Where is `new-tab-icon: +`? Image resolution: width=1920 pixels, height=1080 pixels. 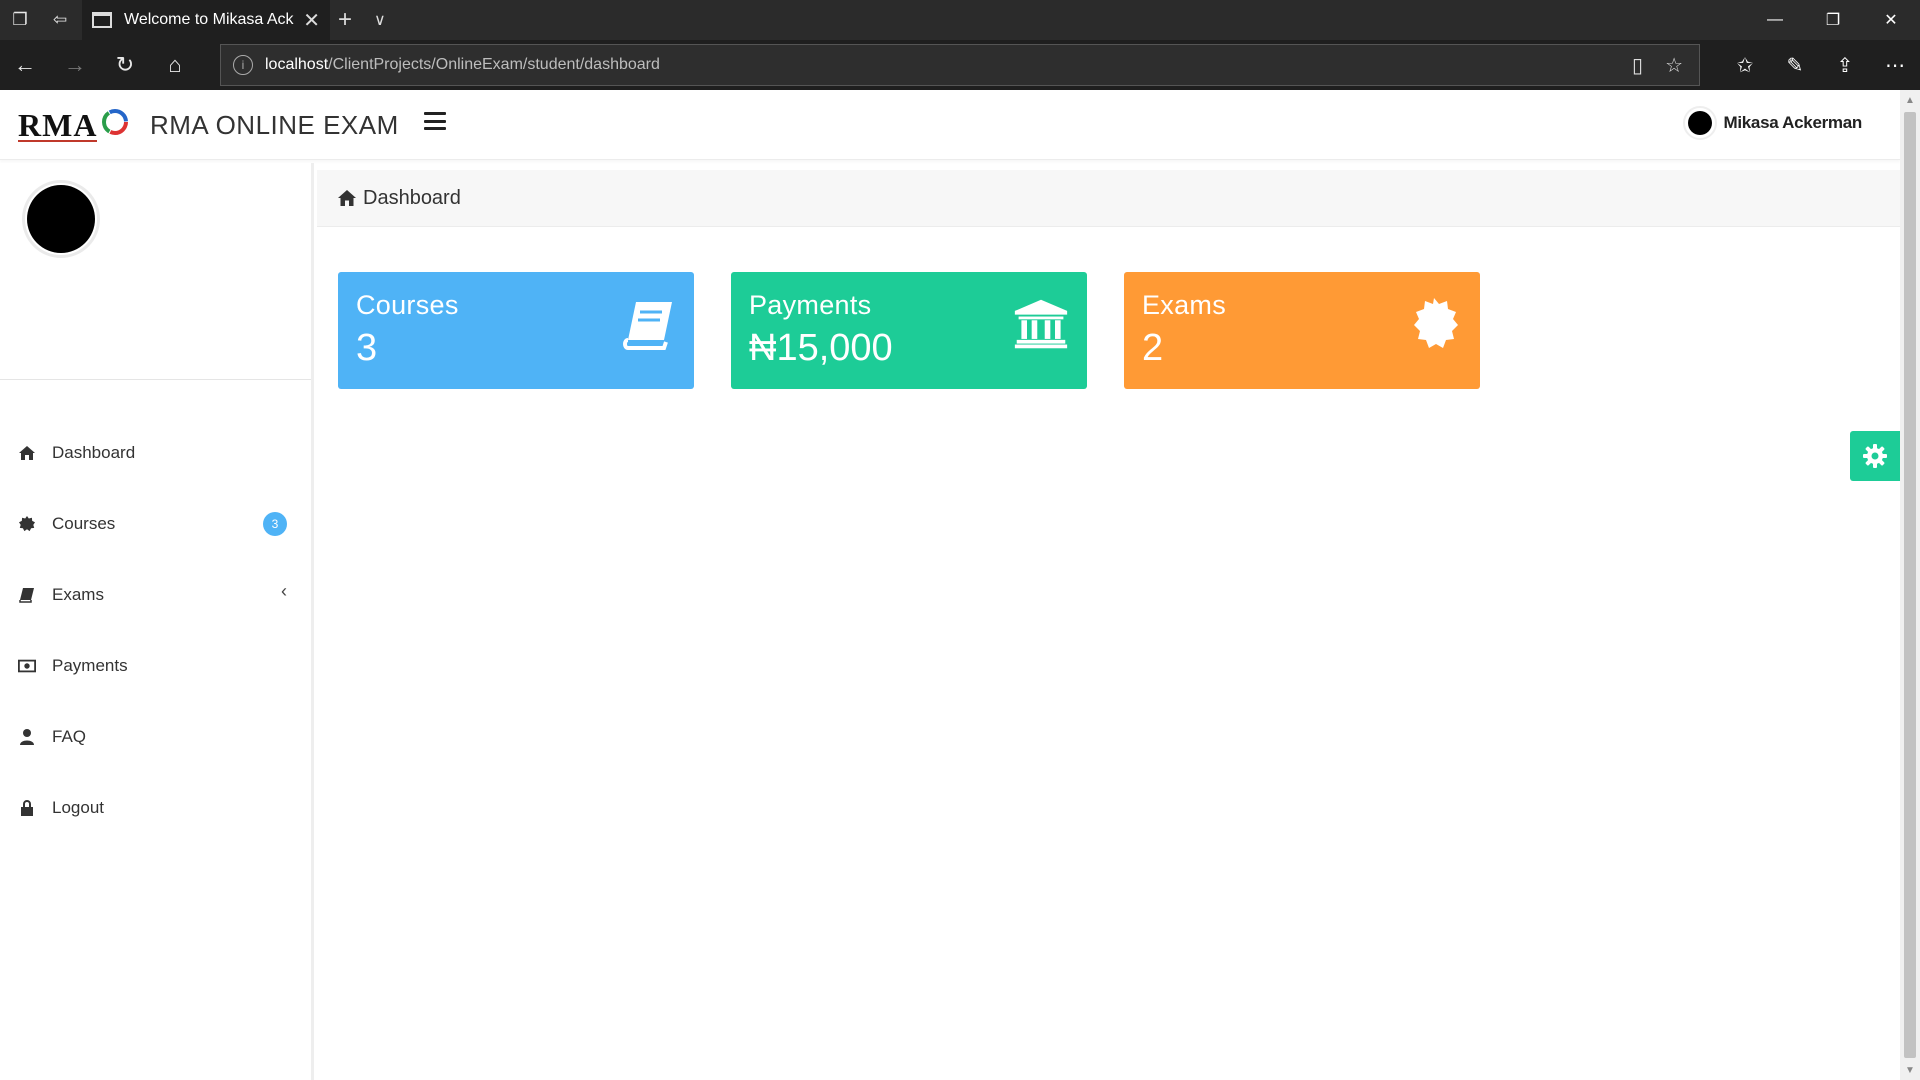 new-tab-icon: + is located at coordinates (345, 20).